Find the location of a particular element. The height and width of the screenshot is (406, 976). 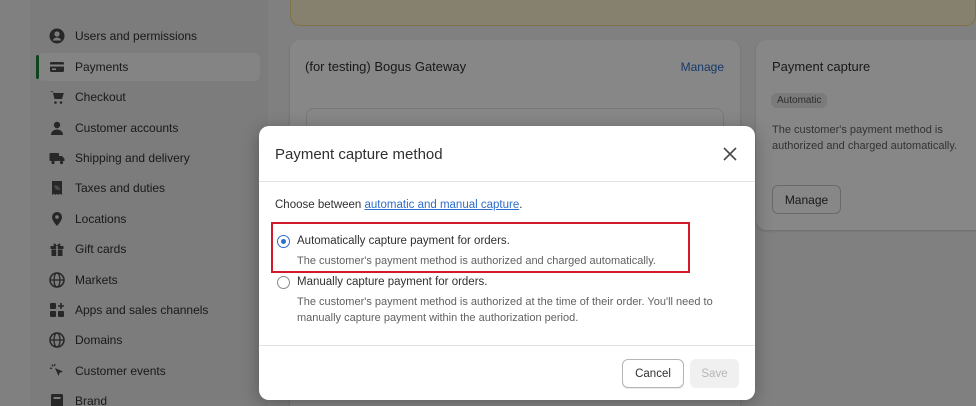

choose-suffix: . is located at coordinates (521, 205).